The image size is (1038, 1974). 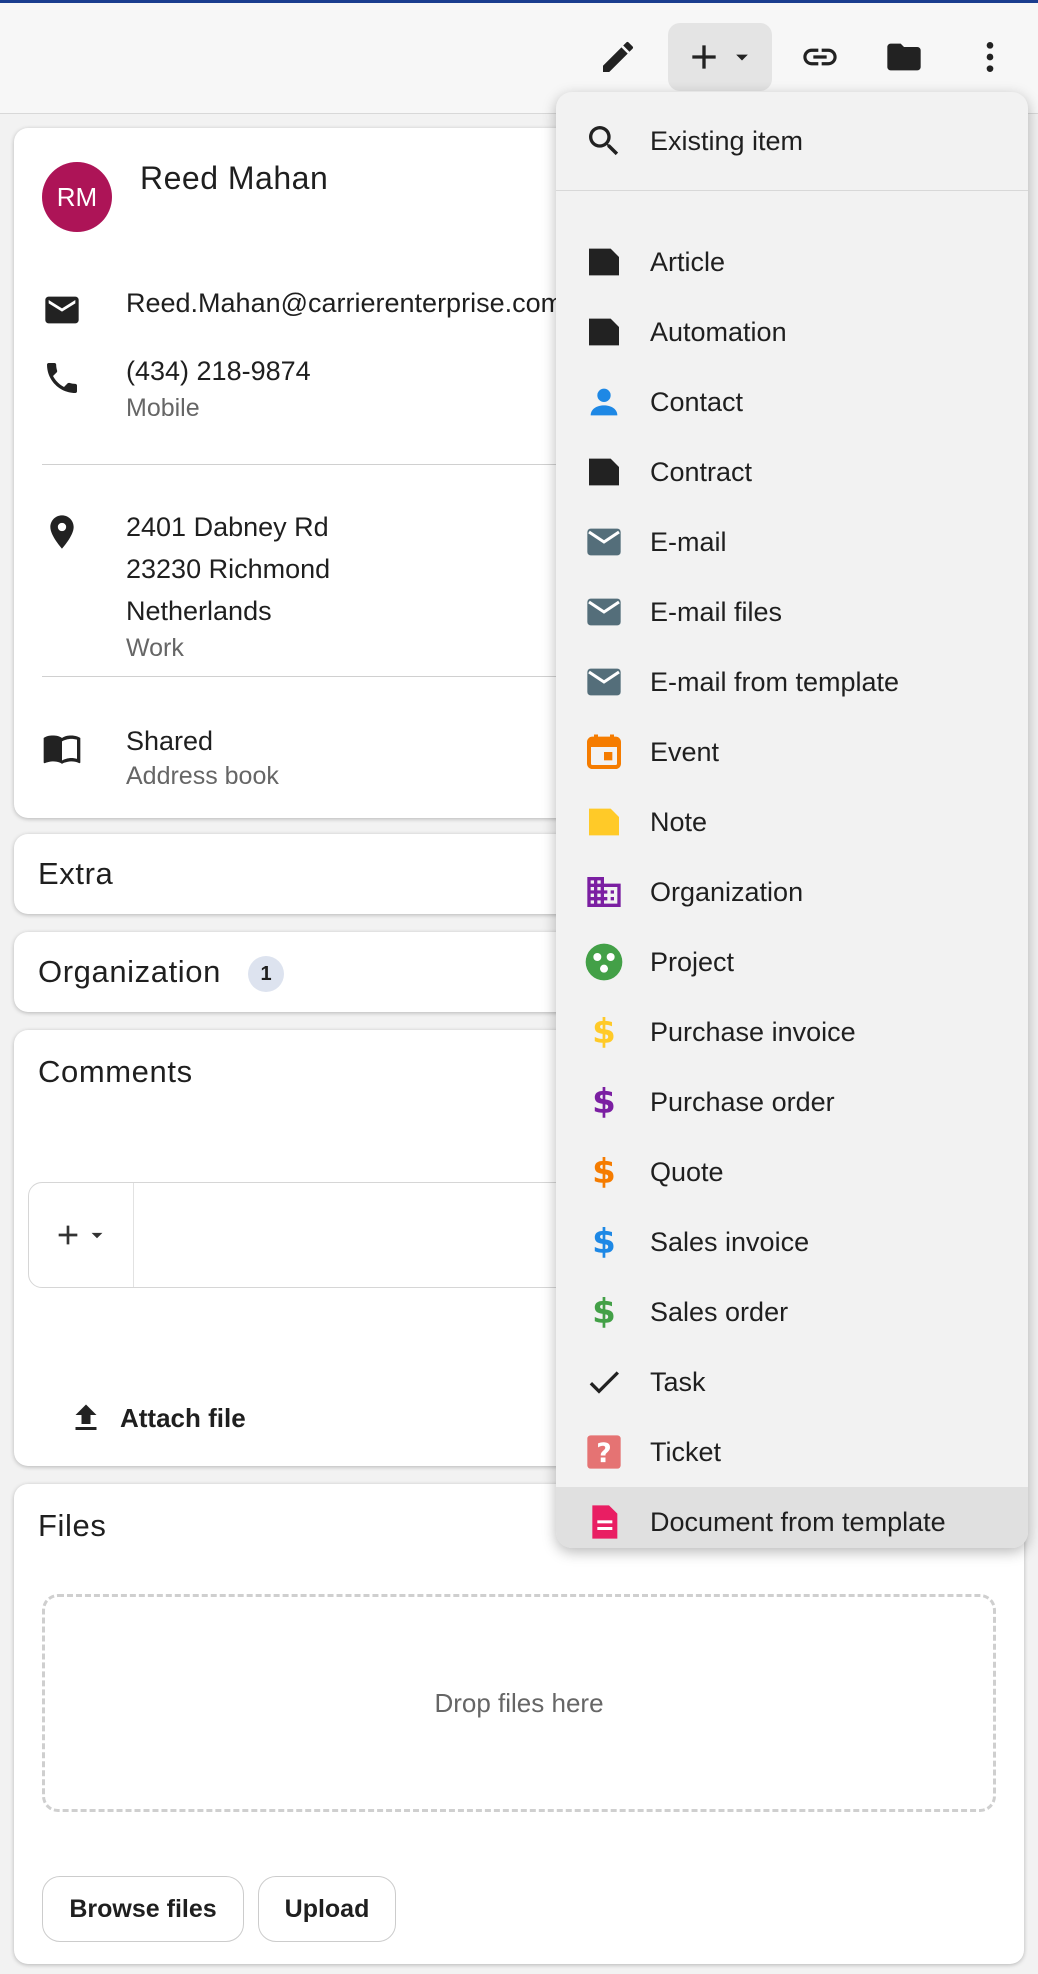 I want to click on addressbook-label: Address book, so click(x=202, y=776).